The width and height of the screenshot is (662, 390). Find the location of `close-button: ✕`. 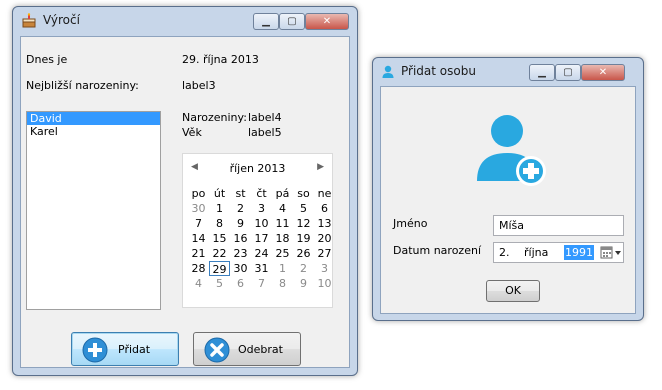

close-button: ✕ is located at coordinates (327, 21).